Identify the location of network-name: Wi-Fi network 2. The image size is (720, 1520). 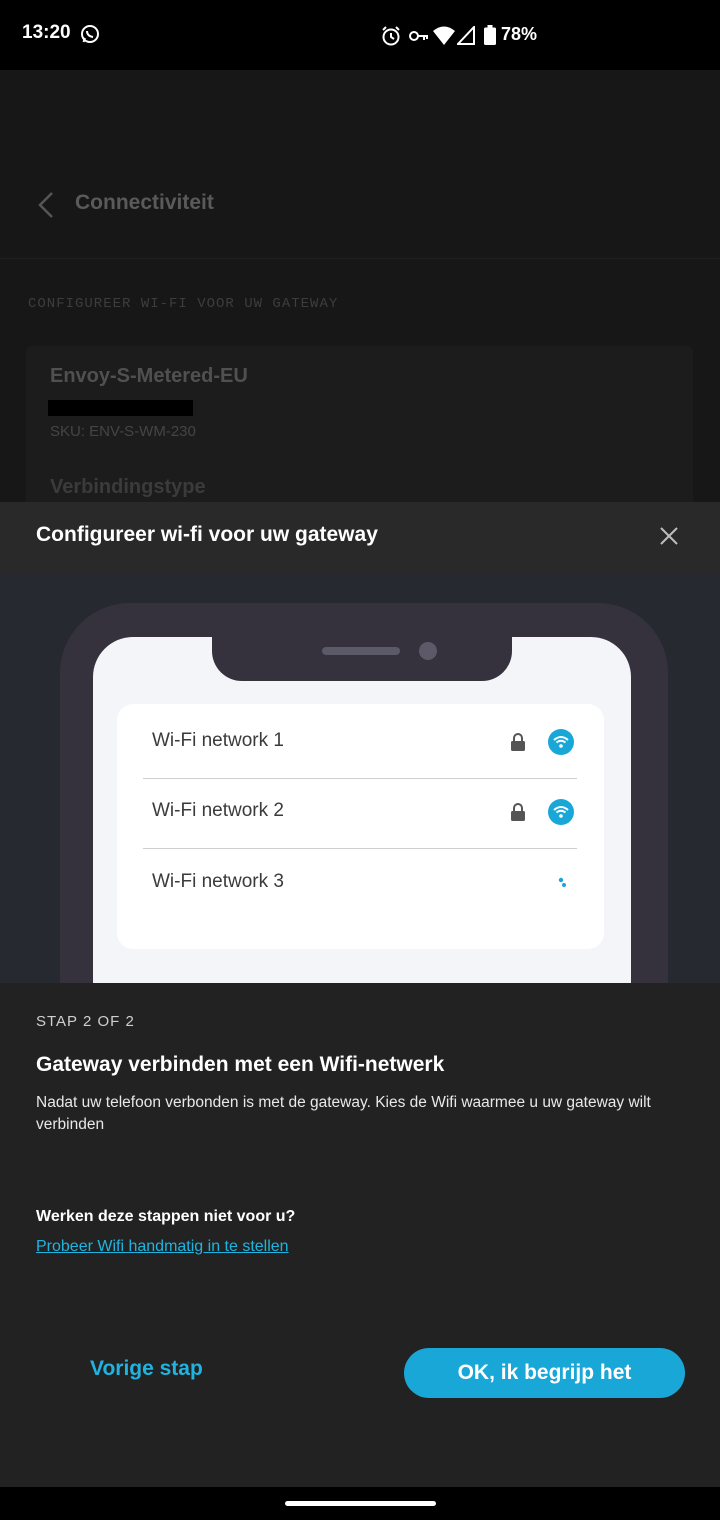
(218, 810).